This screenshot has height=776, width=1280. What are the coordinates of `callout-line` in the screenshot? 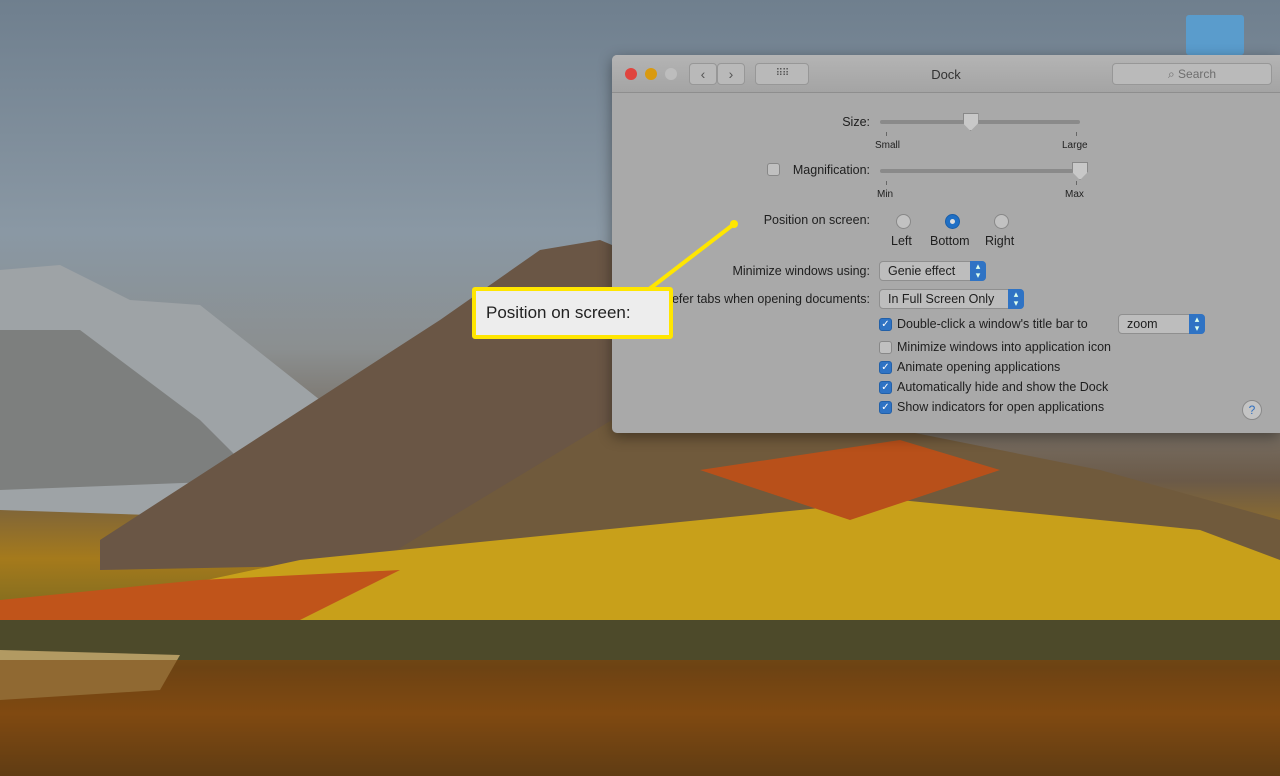 It's located at (691, 257).